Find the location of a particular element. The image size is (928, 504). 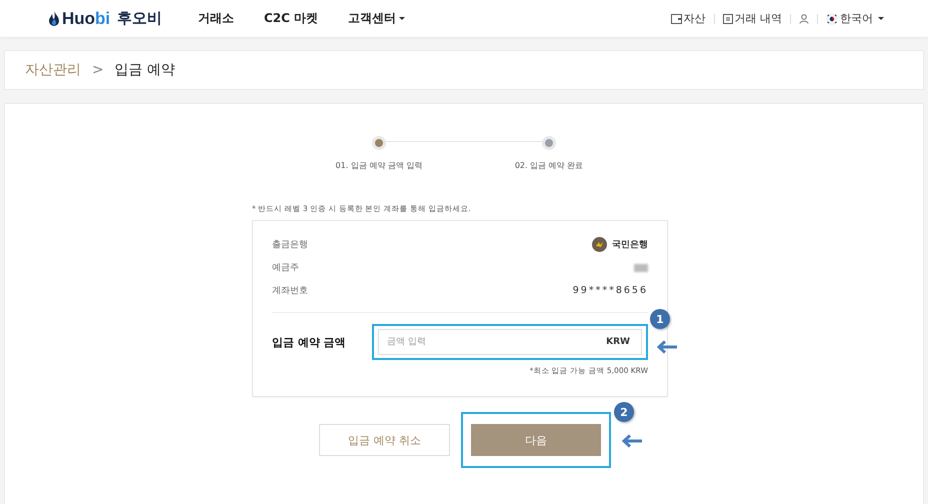

breadcrumb-current: 입금 예약 is located at coordinates (145, 70).